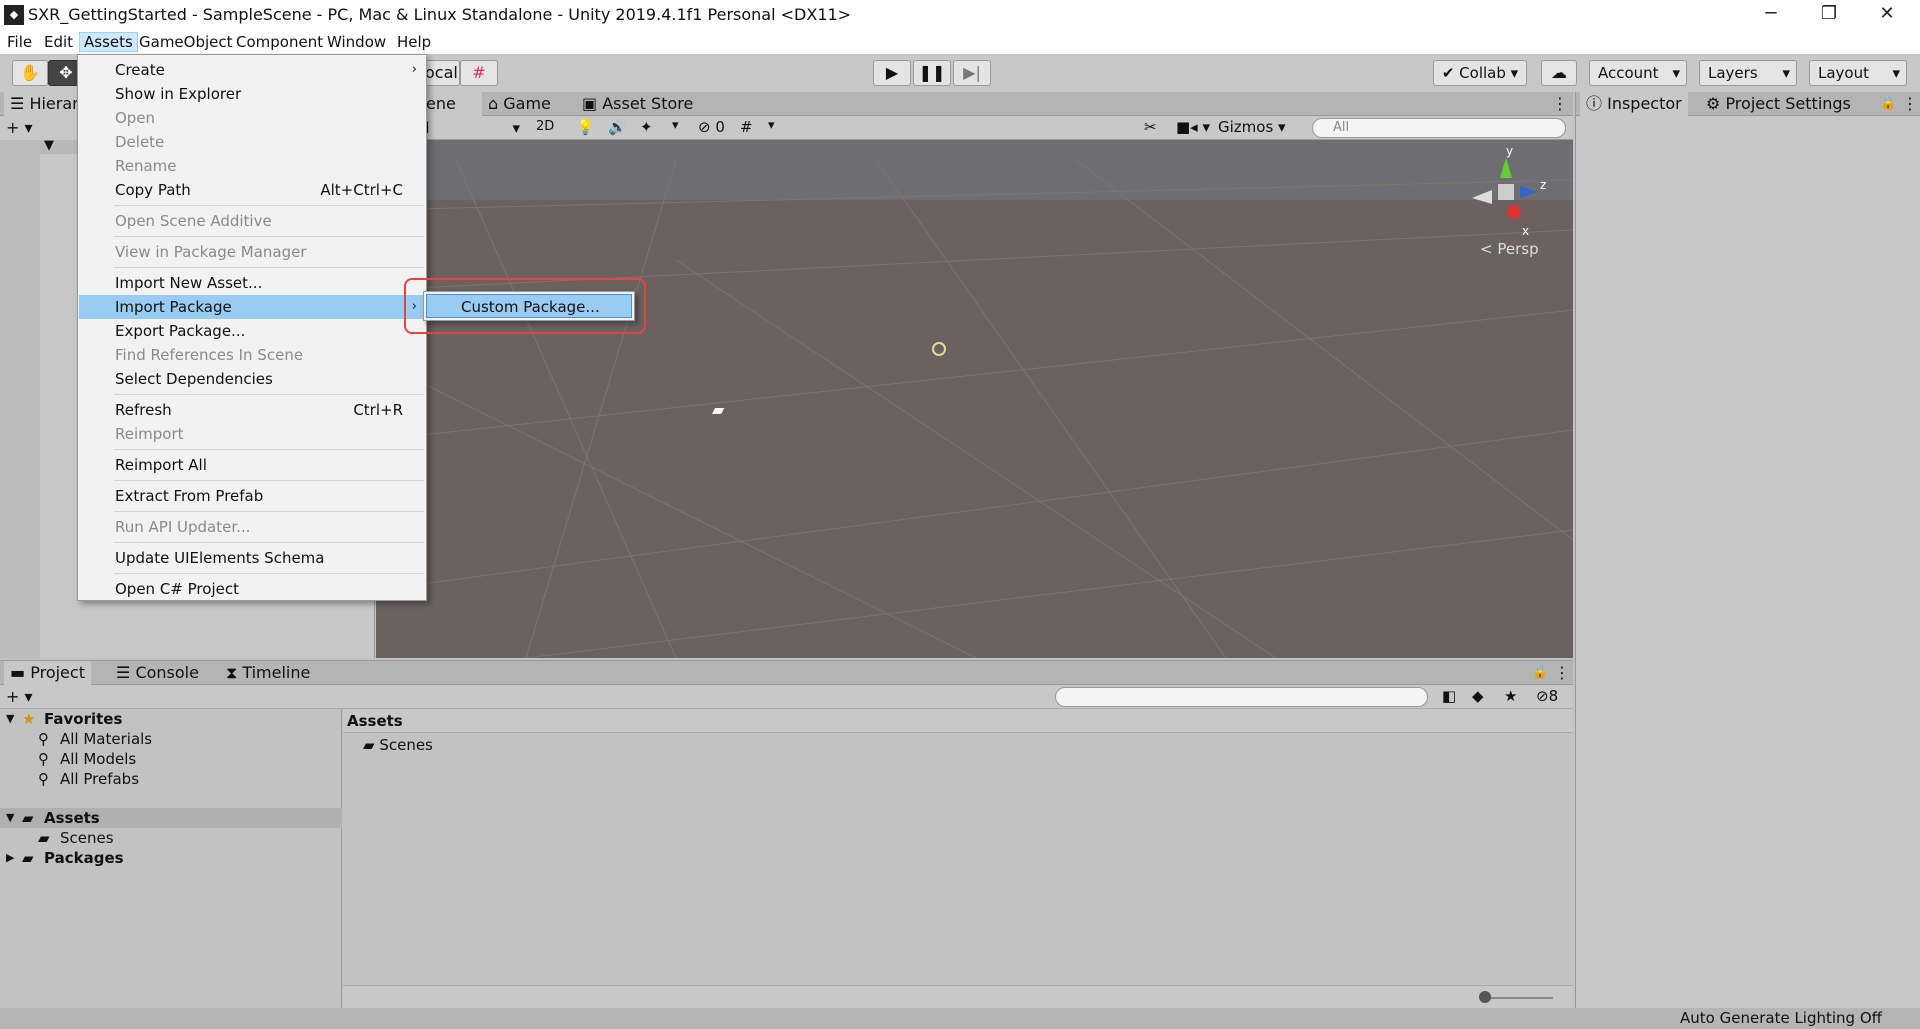  I want to click on gamepad-icon: ⌂, so click(493, 103).